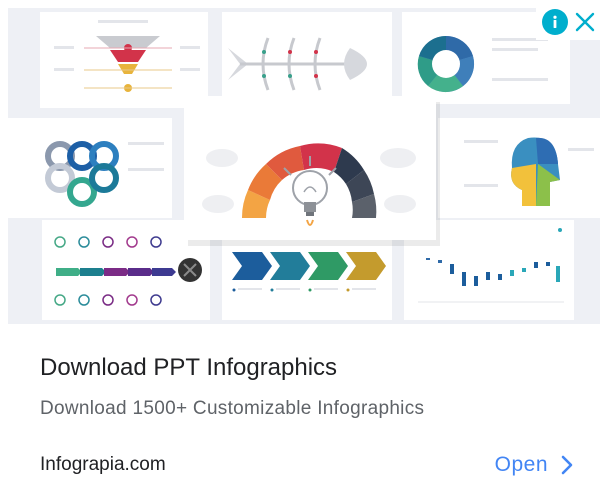 This screenshot has height=502, width=600. Describe the element at coordinates (188, 368) in the screenshot. I see `ad-title: Download PPT Infographics` at that location.